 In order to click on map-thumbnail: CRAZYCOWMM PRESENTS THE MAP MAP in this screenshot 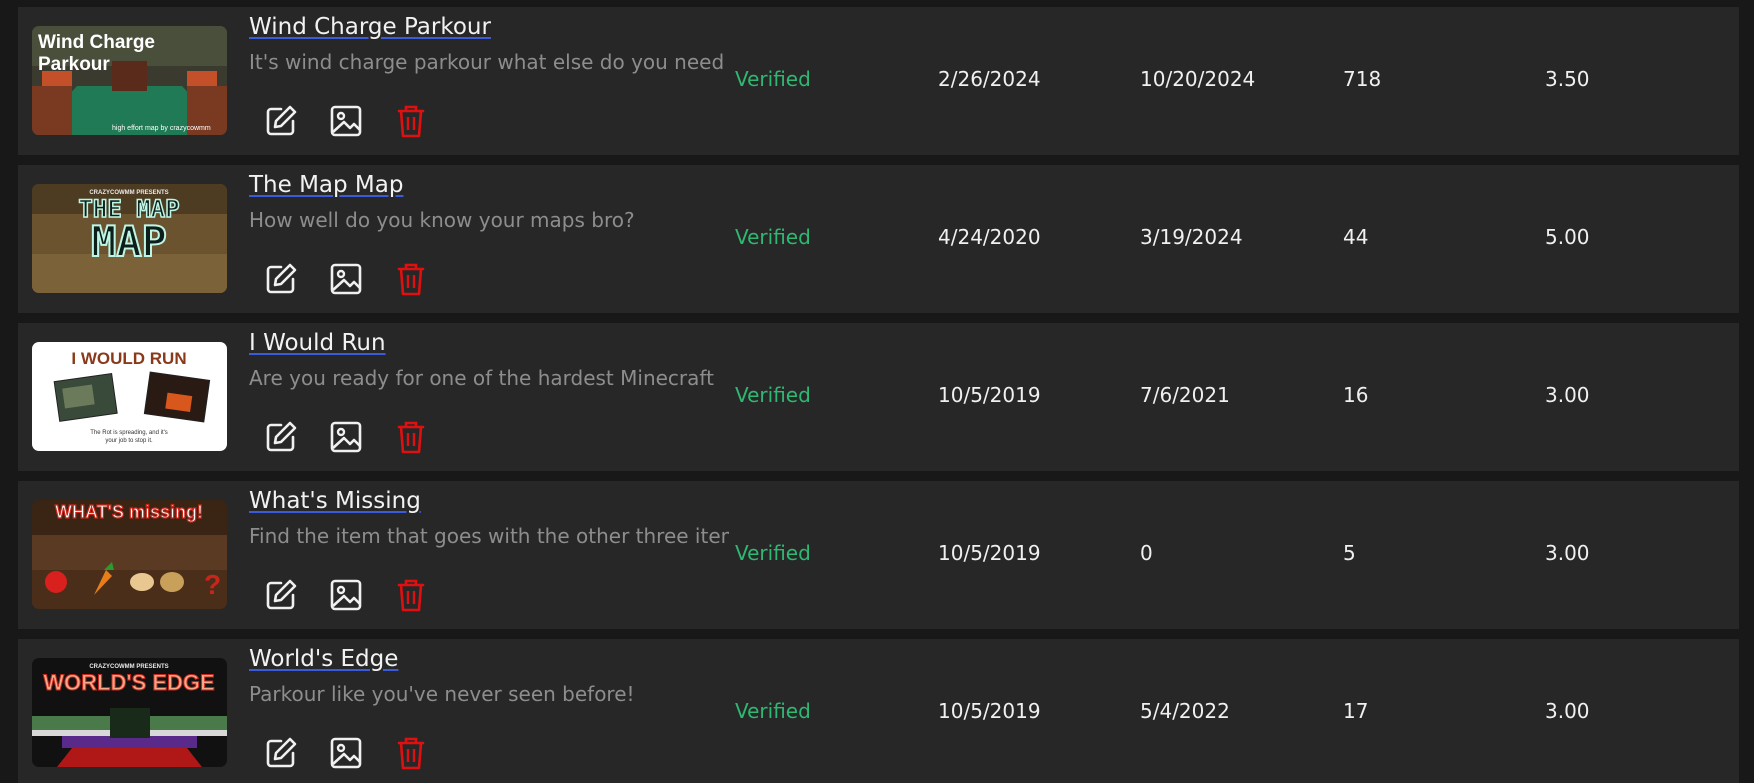, I will do `click(129, 238)`.